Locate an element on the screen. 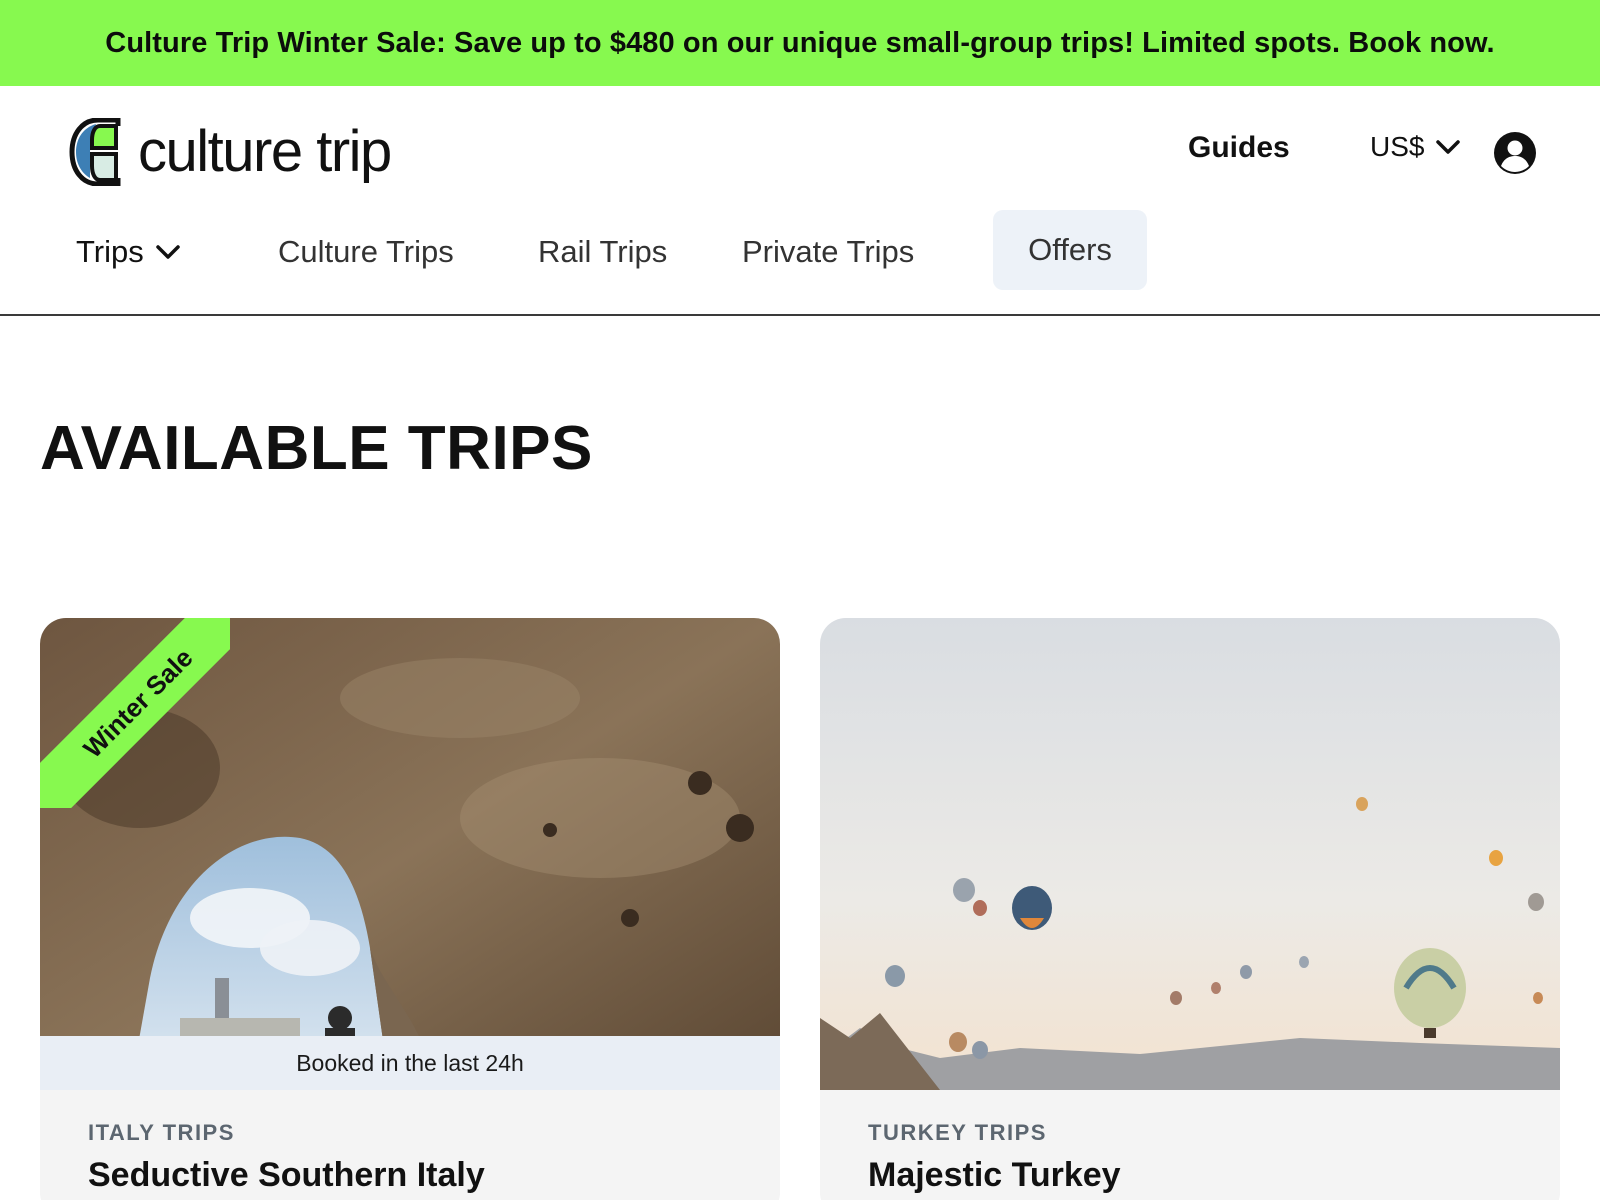 Image resolution: width=1600 pixels, height=1200 pixels. guides-link: Guides is located at coordinates (1239, 148).